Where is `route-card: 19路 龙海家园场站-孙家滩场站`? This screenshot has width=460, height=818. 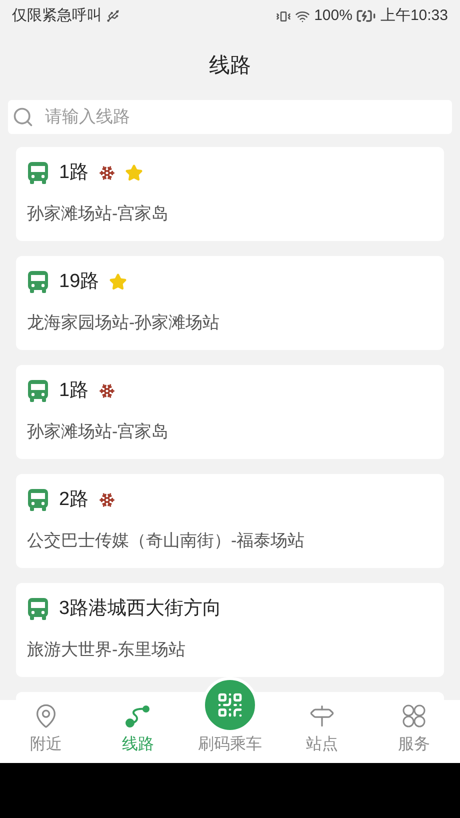 route-card: 19路 龙海家园场站-孙家滩场站 is located at coordinates (230, 303).